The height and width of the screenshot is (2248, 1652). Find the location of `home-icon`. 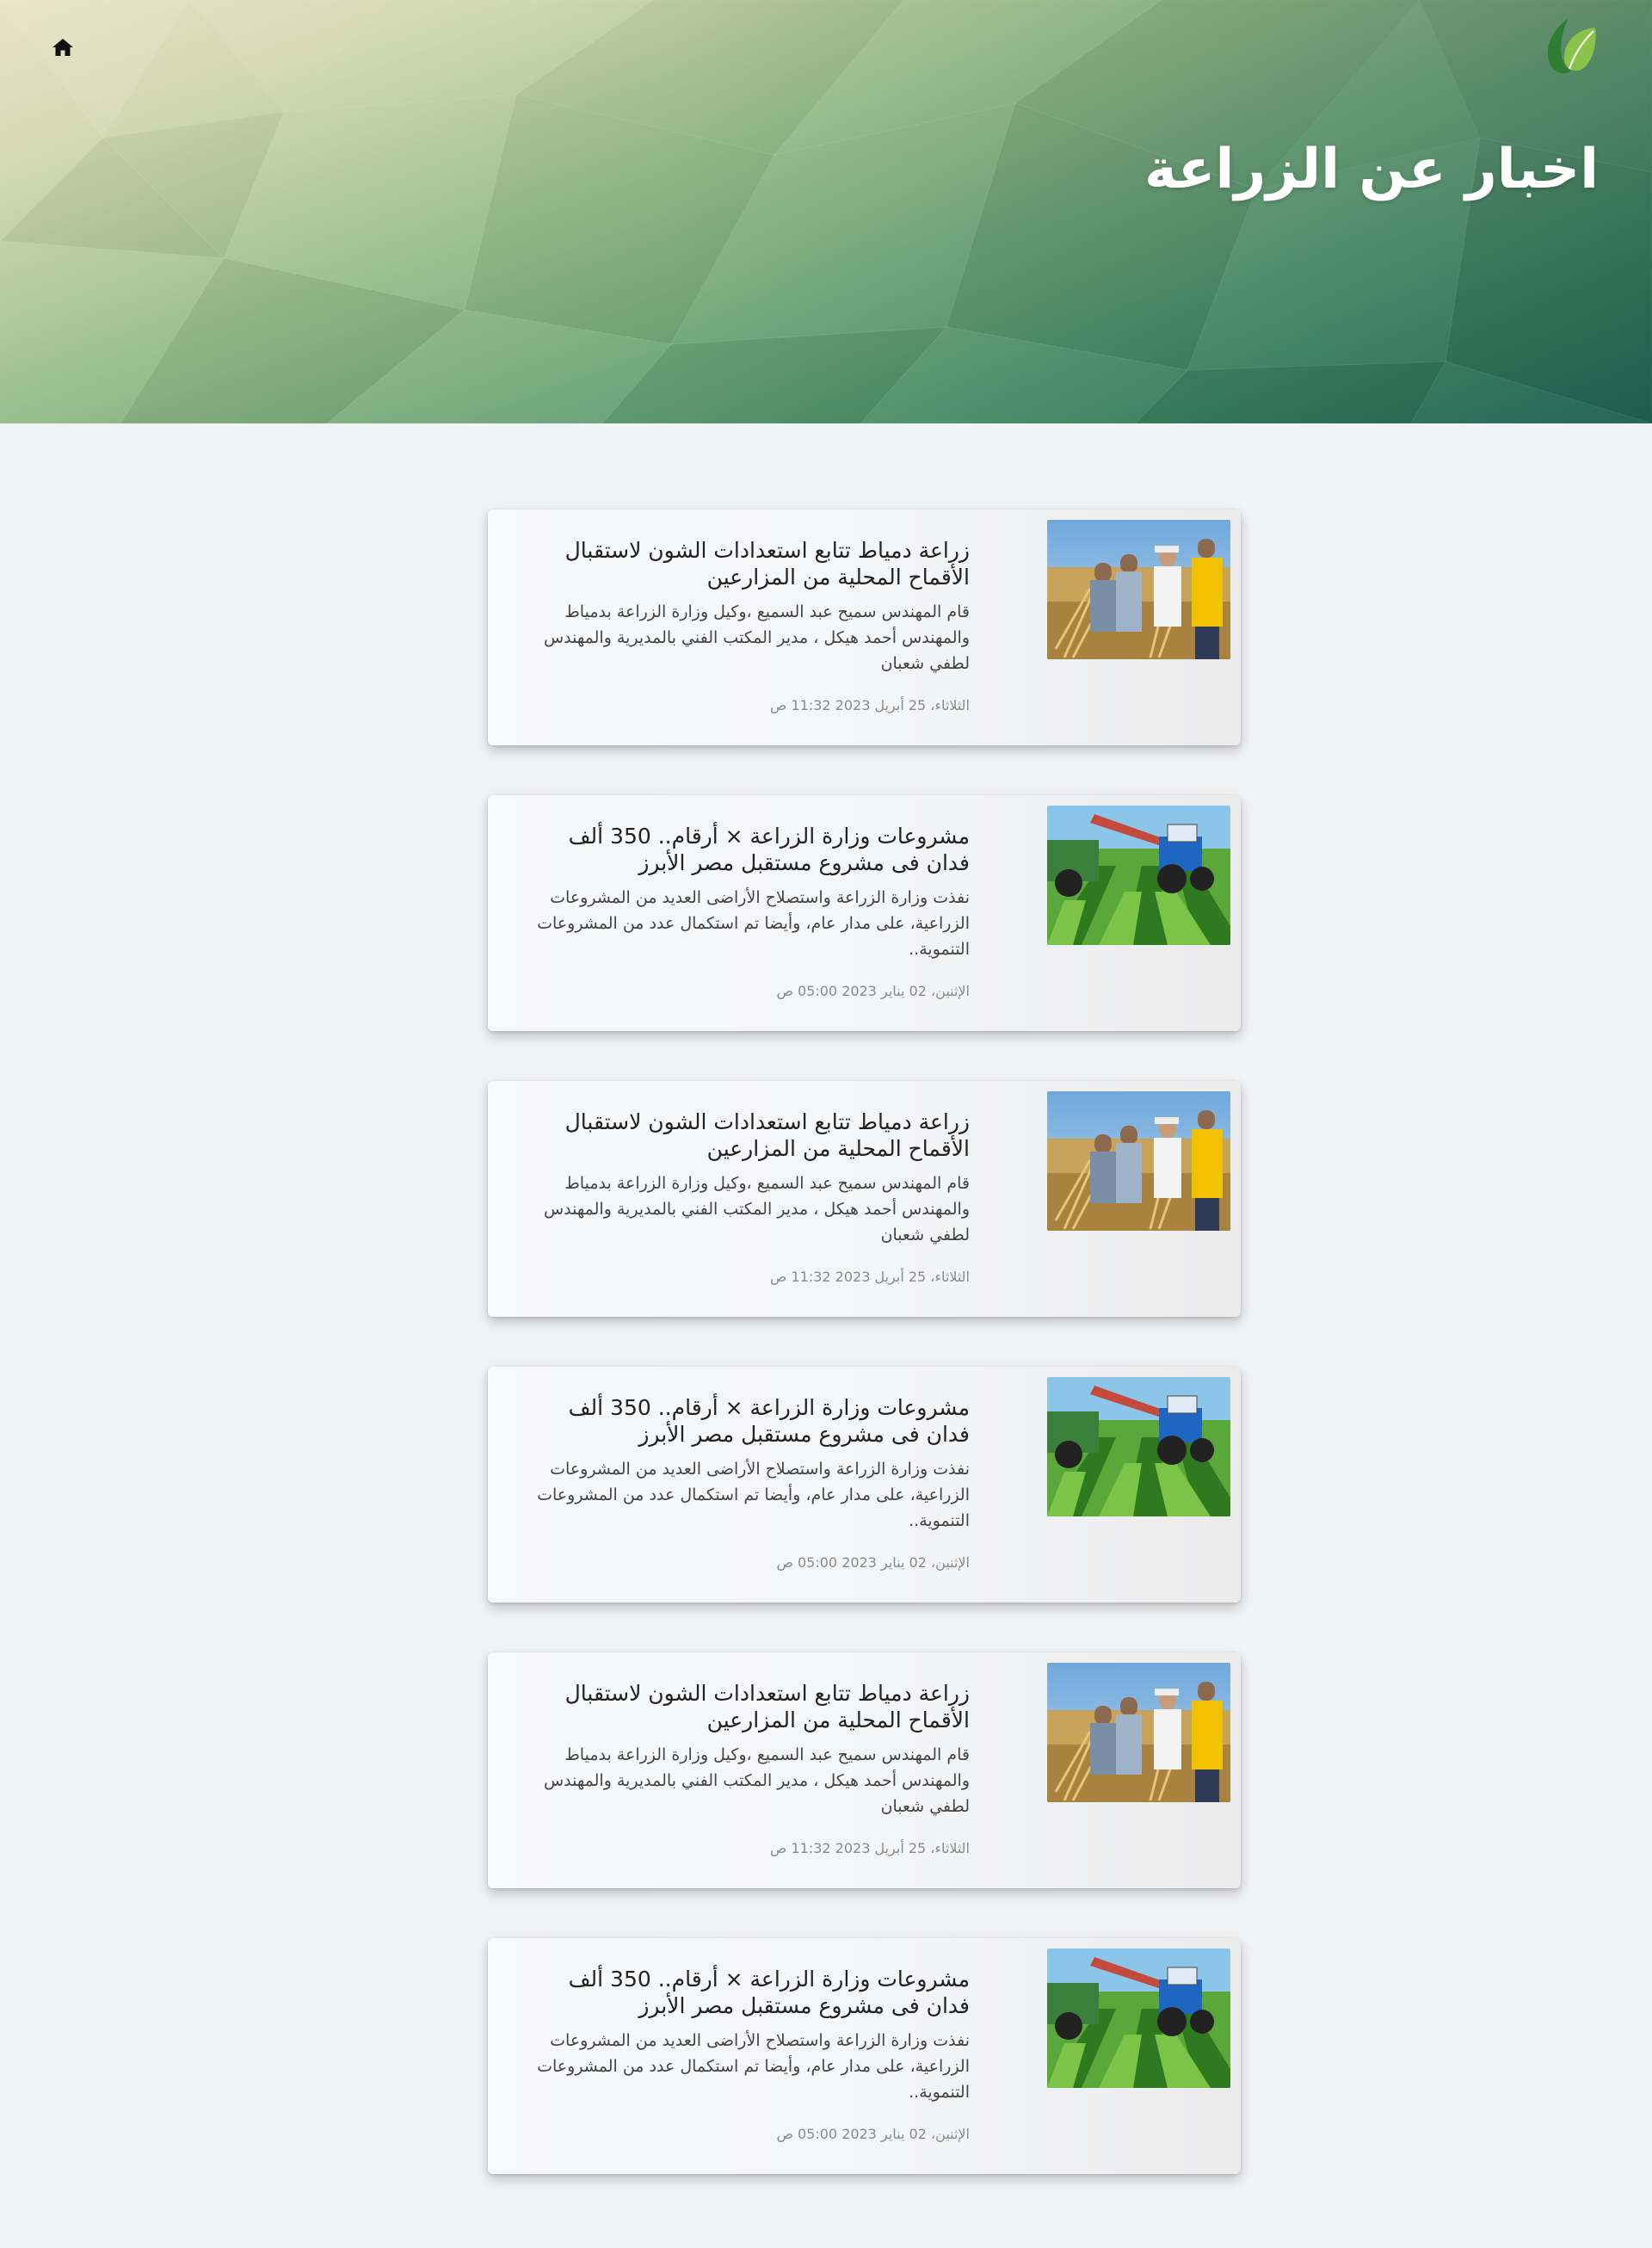

home-icon is located at coordinates (63, 47).